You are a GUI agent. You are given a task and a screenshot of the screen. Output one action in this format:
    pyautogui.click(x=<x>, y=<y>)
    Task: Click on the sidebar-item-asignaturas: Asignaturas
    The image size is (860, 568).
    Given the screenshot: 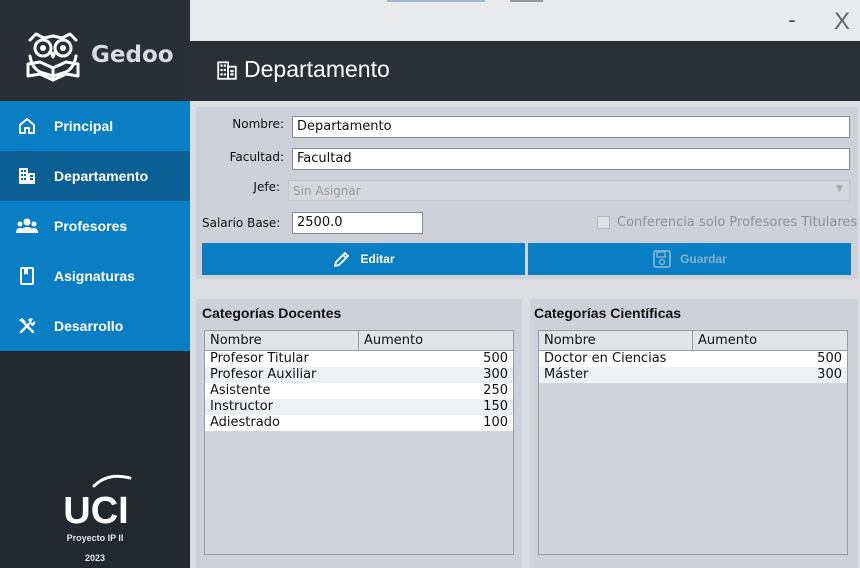 What is the action you would take?
    pyautogui.click(x=95, y=276)
    